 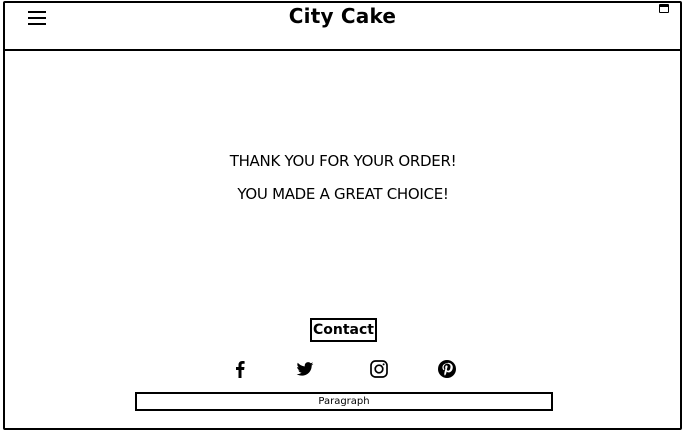 I want to click on window-icon, so click(x=664, y=8).